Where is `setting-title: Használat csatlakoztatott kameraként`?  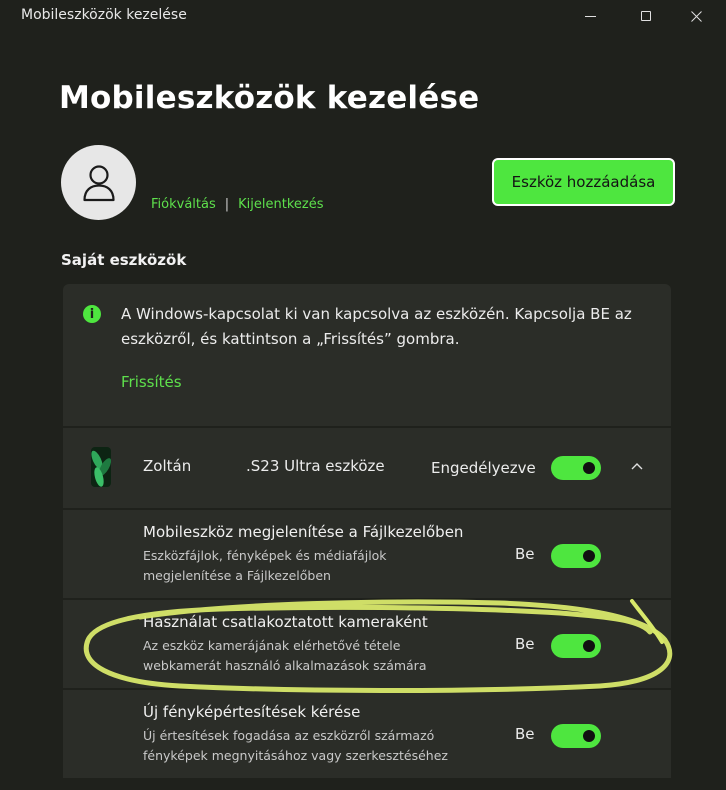 setting-title: Használat csatlakoztatott kameraként is located at coordinates (285, 622).